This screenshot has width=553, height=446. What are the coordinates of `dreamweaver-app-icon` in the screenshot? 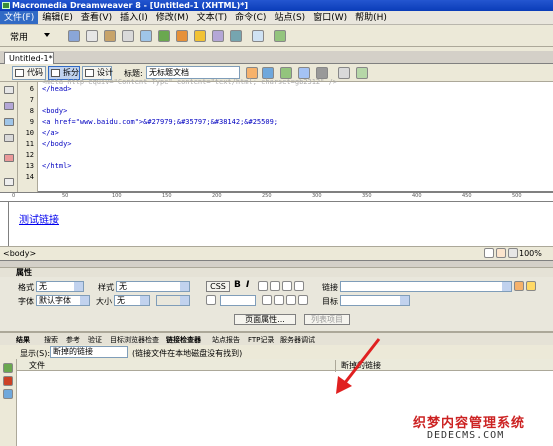 It's located at (6, 5).